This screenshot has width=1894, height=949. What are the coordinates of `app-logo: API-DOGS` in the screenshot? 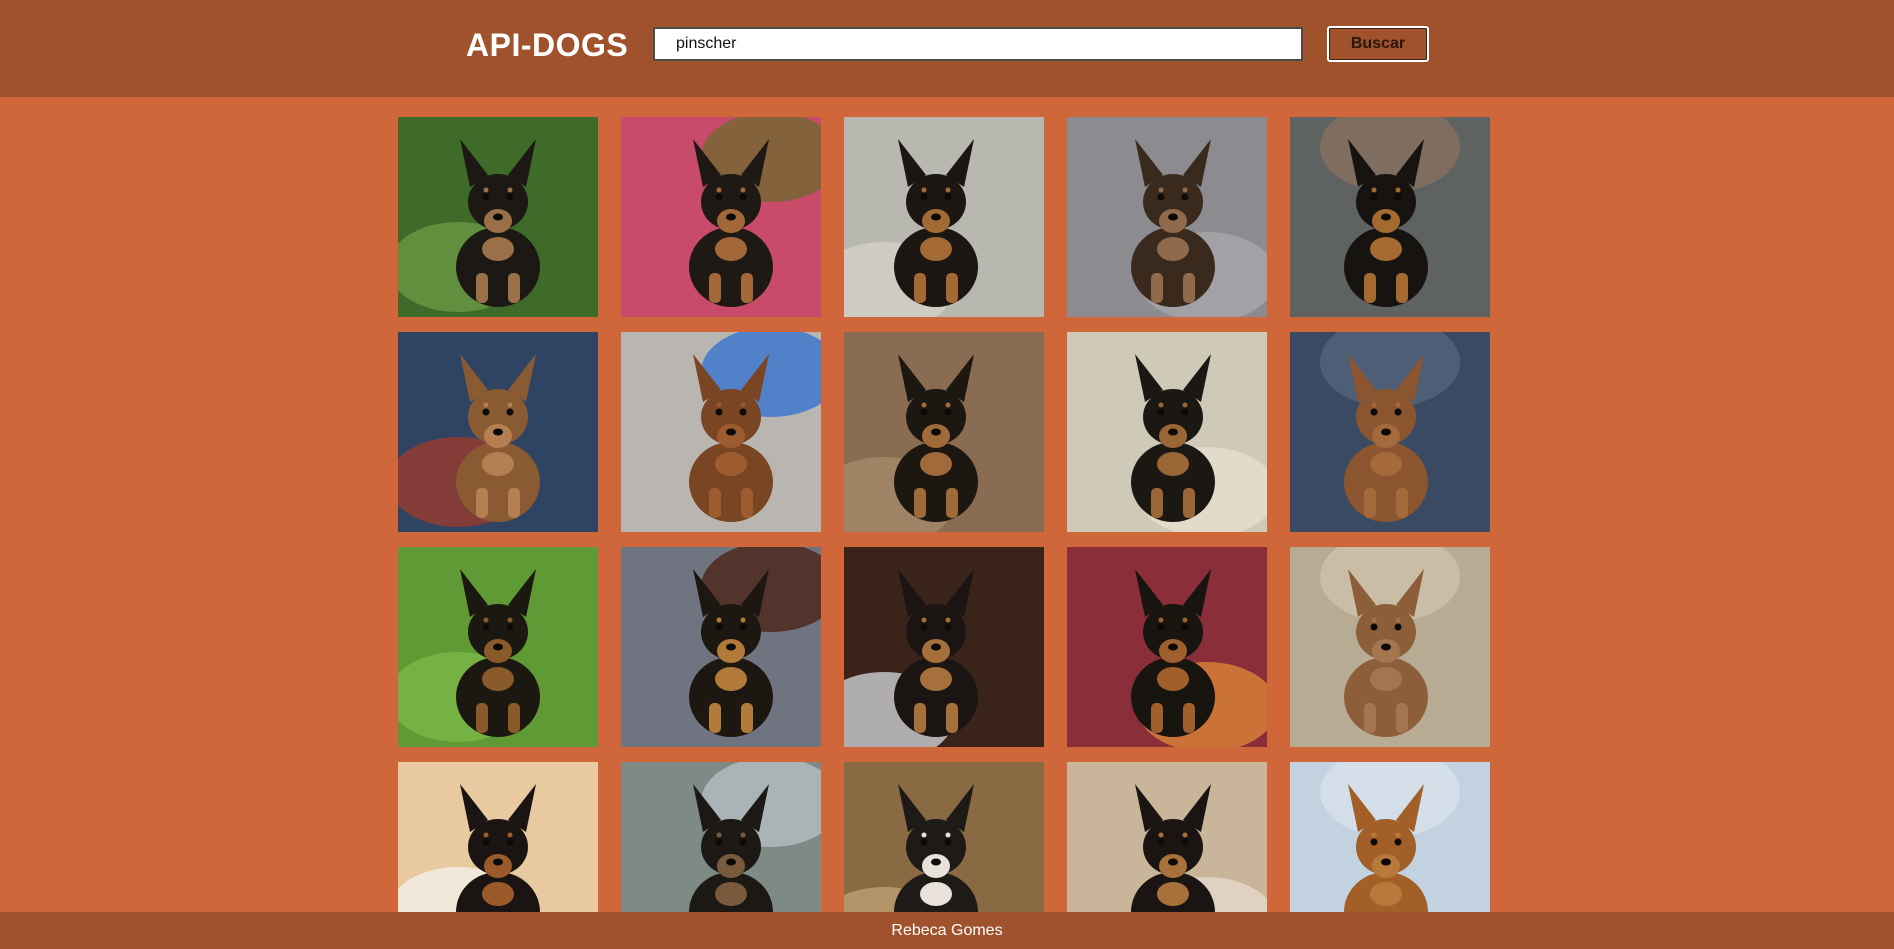 It's located at (547, 45).